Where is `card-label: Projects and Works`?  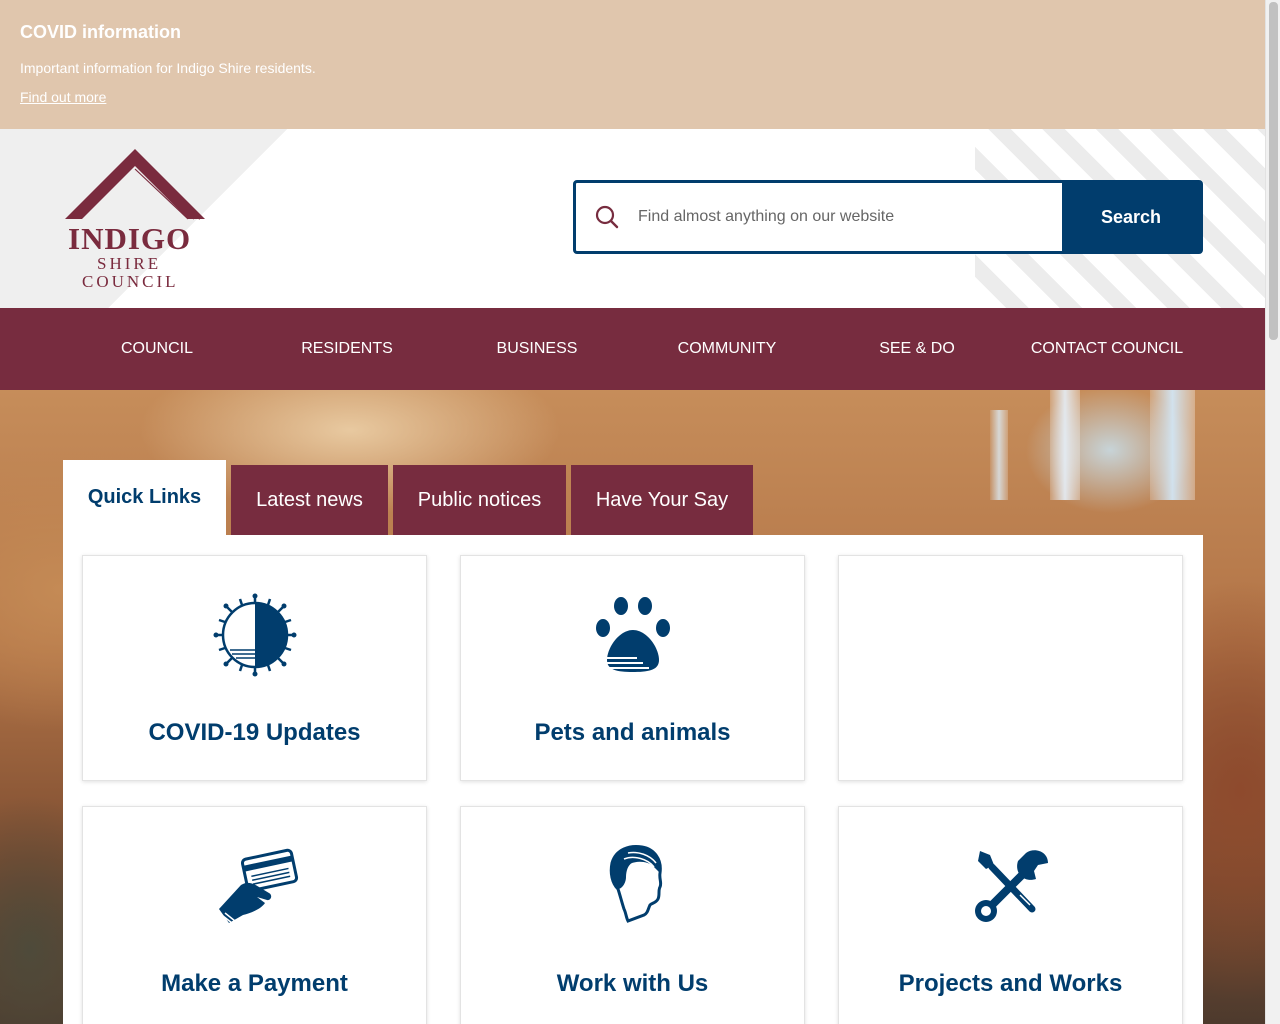 card-label: Projects and Works is located at coordinates (1010, 983).